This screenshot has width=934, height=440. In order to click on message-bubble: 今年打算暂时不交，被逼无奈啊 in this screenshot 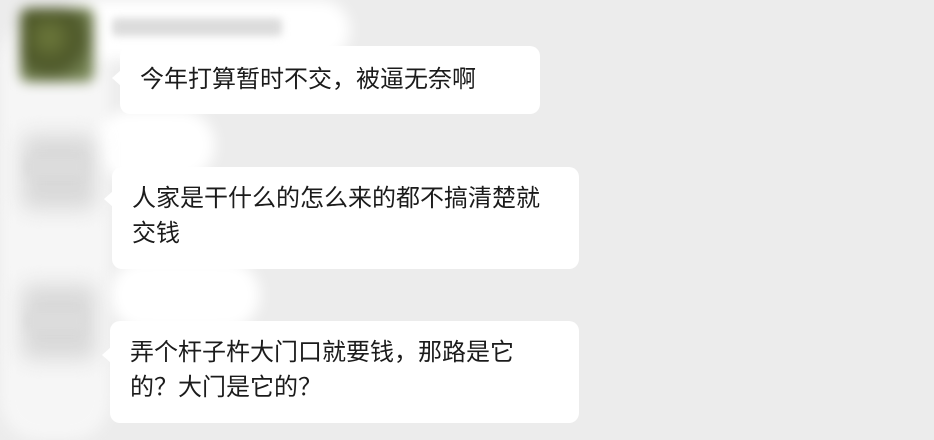, I will do `click(326, 80)`.